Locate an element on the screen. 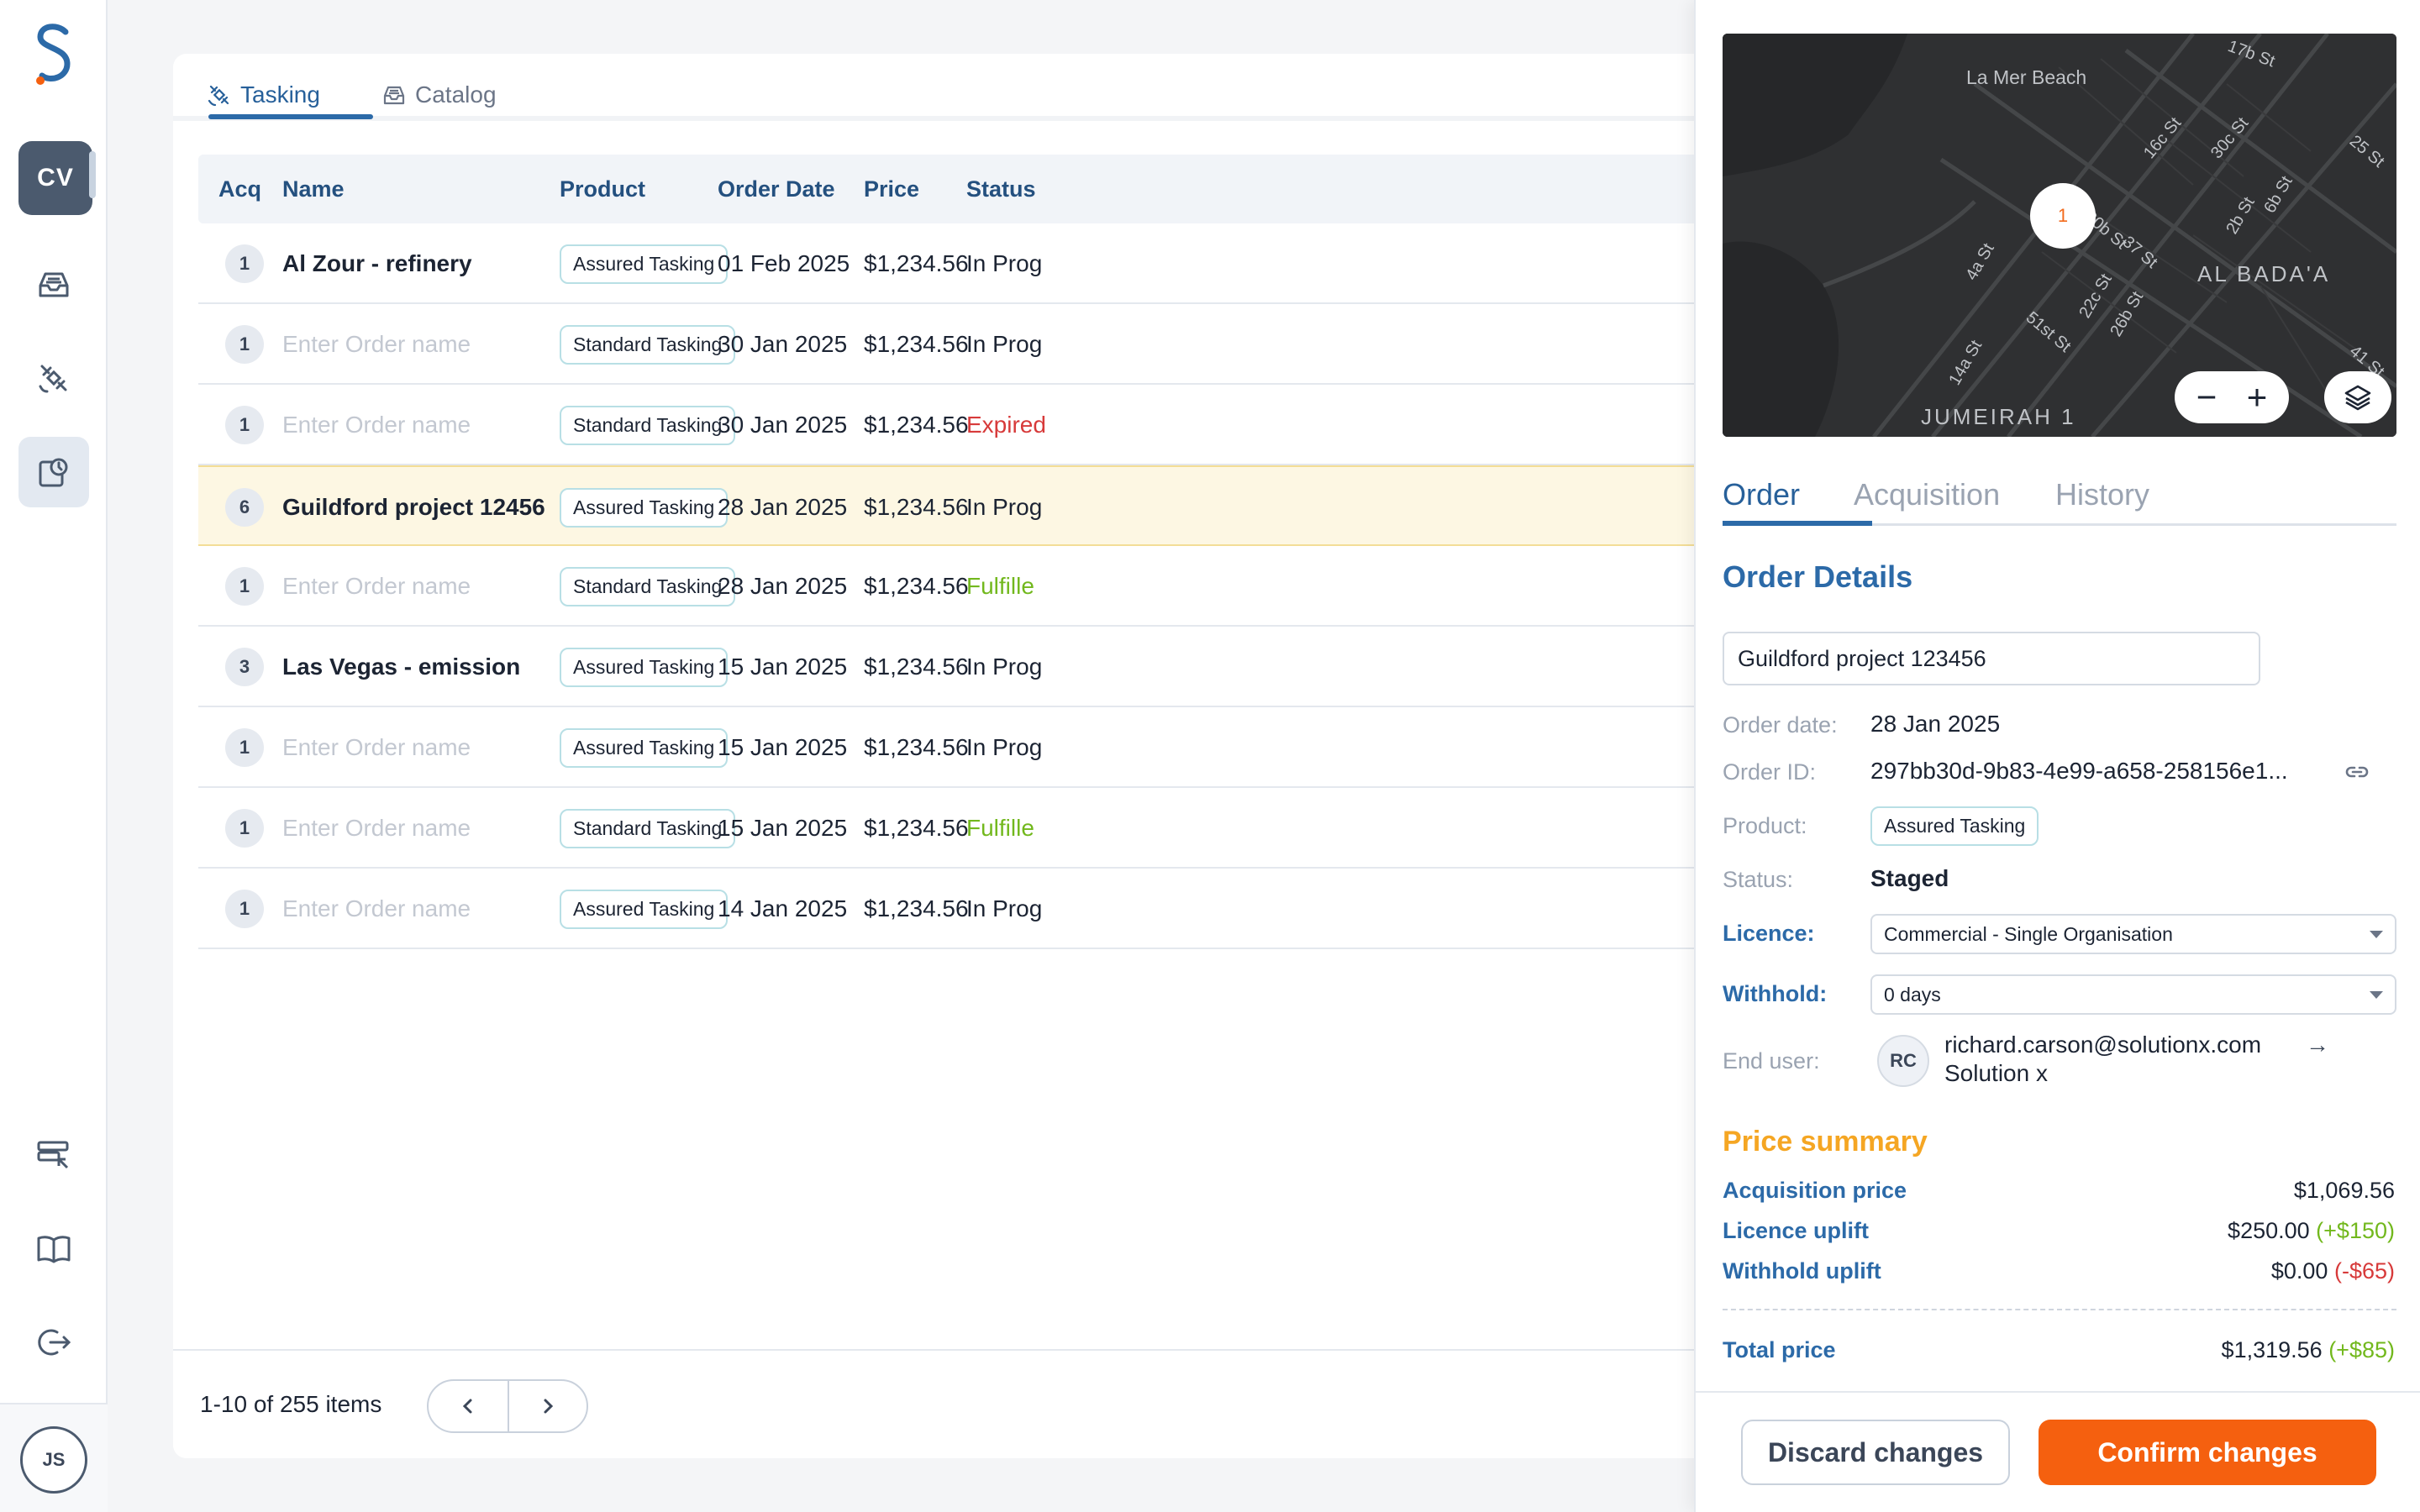 The width and height of the screenshot is (2420, 1512). licence-selected-value: Commercial - Single Organisation is located at coordinates (2029, 933).